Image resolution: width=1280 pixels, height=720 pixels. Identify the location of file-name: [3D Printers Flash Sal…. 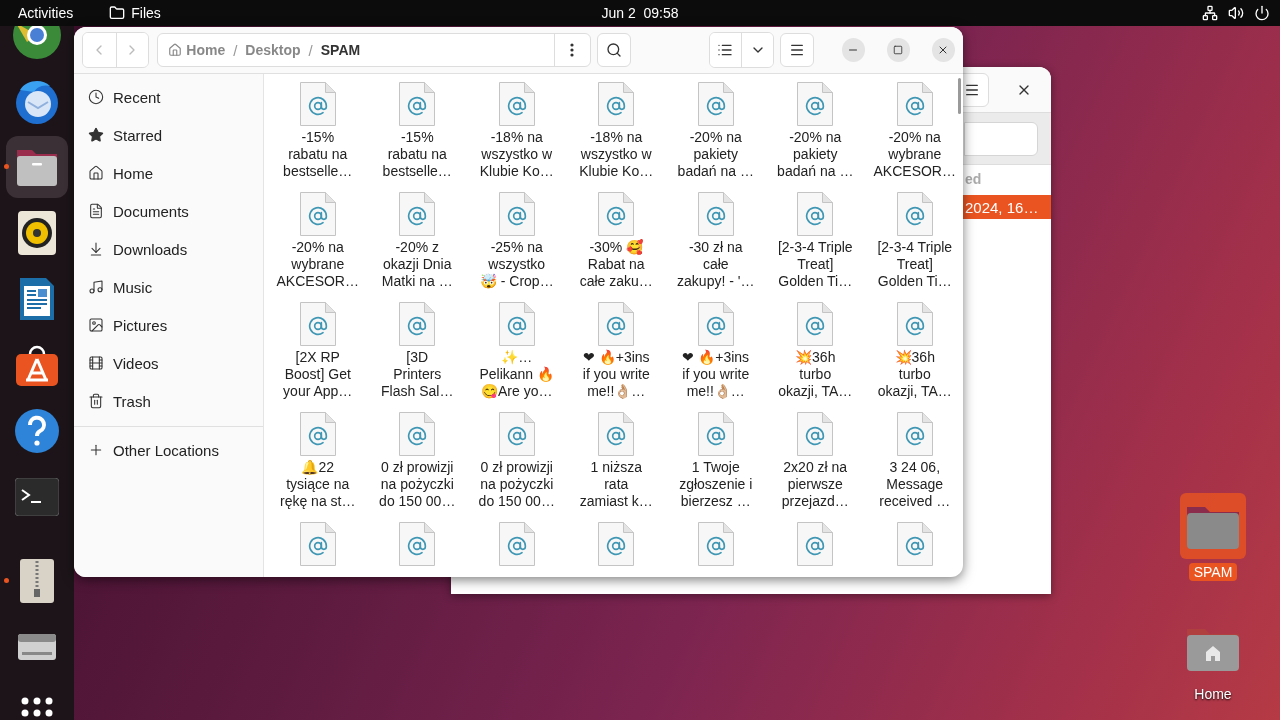
(417, 374).